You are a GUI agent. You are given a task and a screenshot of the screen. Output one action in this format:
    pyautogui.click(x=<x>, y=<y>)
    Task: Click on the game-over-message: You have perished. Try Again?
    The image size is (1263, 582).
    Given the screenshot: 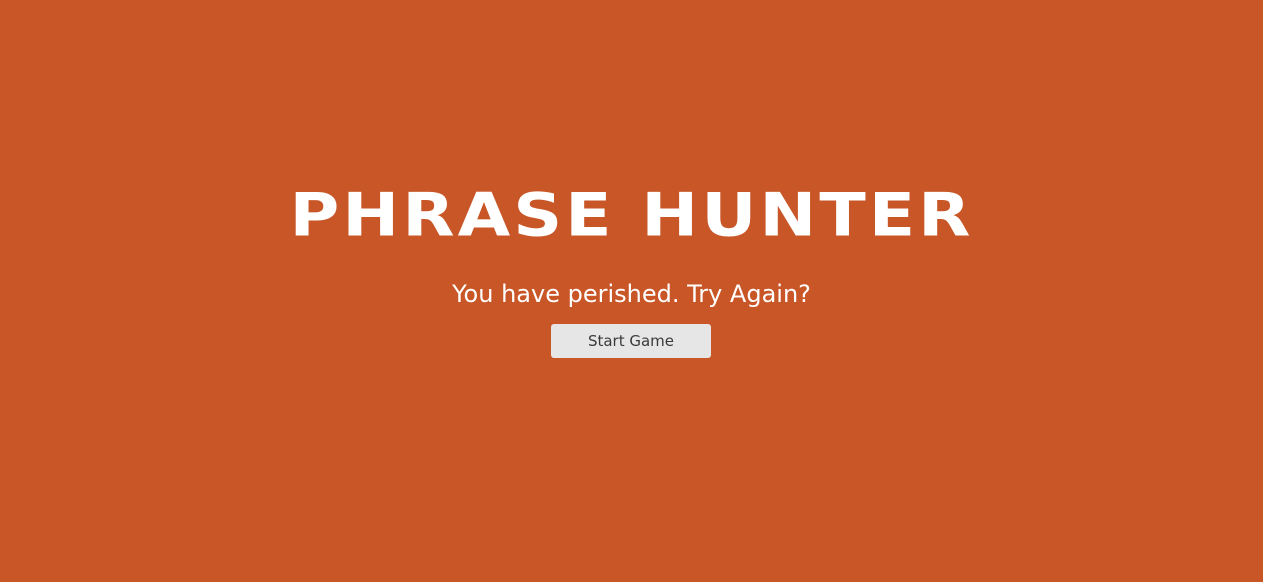 What is the action you would take?
    pyautogui.click(x=631, y=294)
    